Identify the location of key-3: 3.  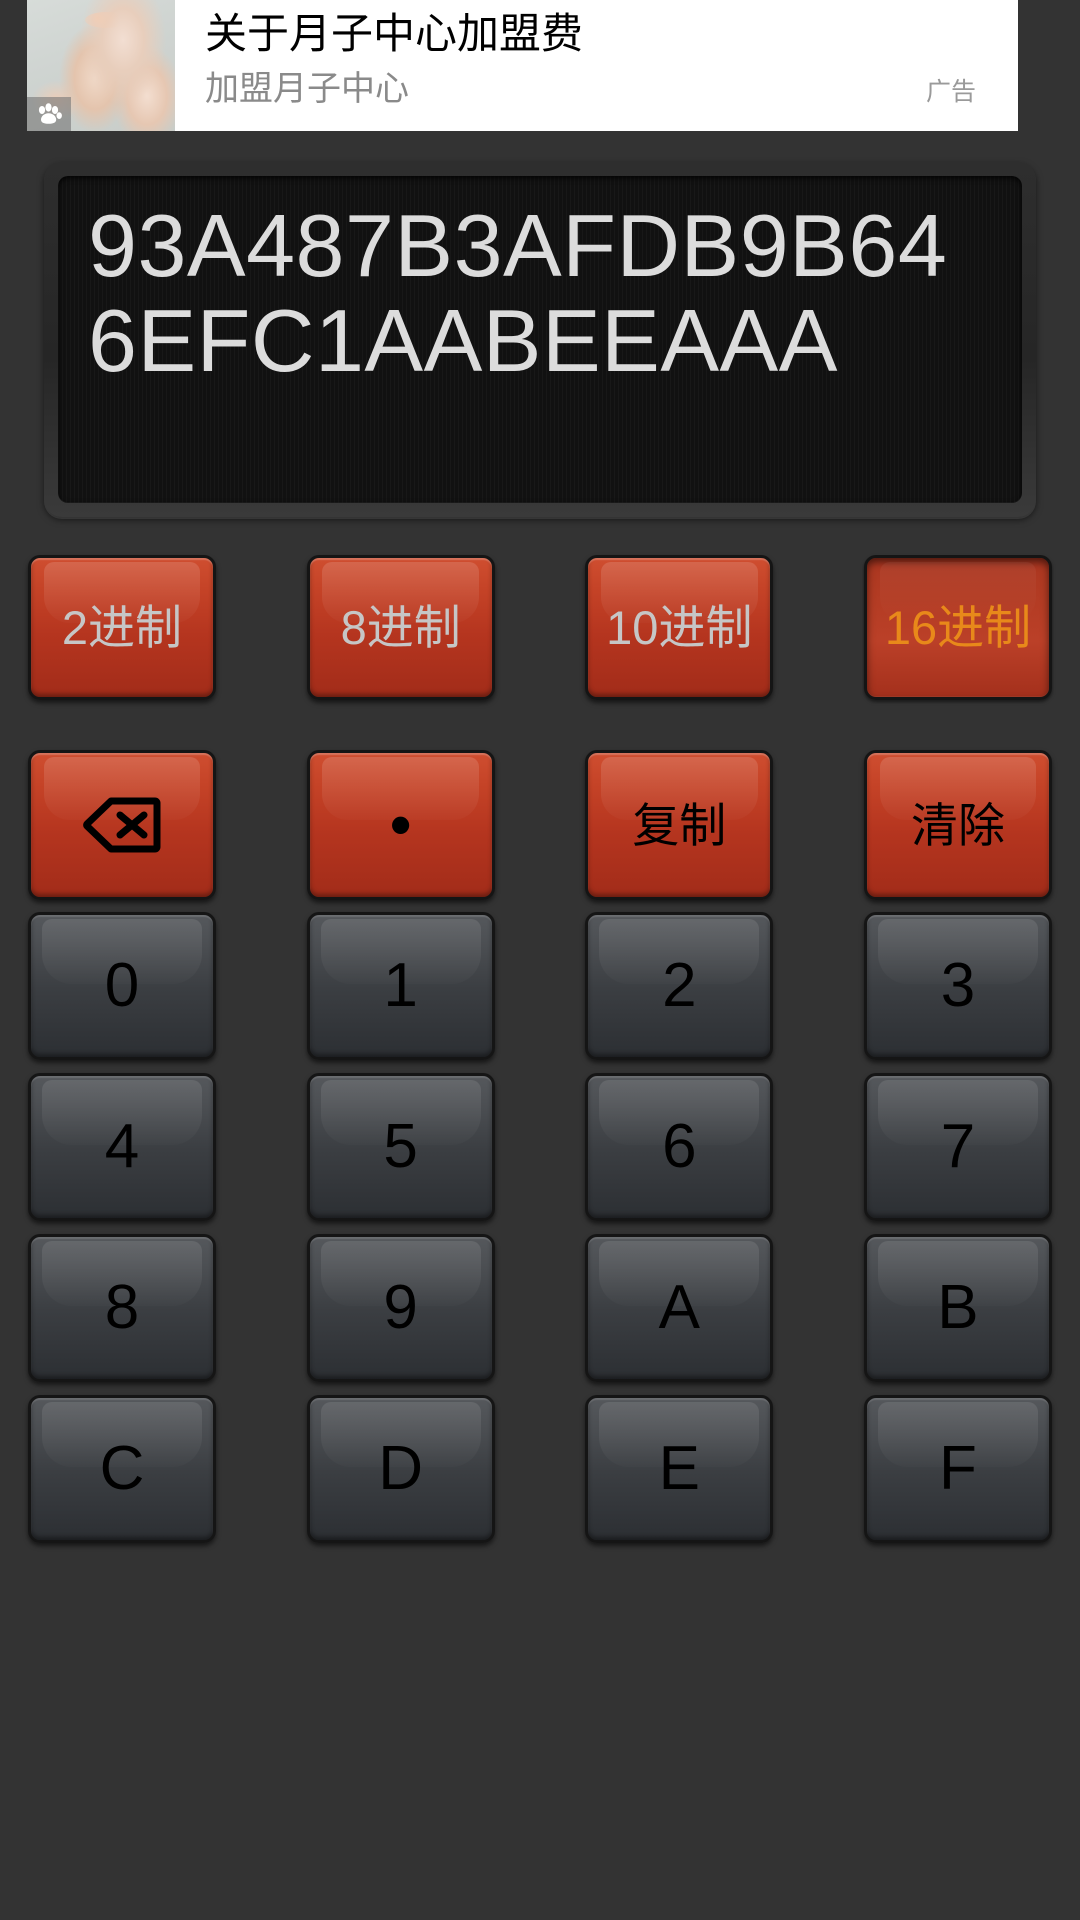
(957, 986).